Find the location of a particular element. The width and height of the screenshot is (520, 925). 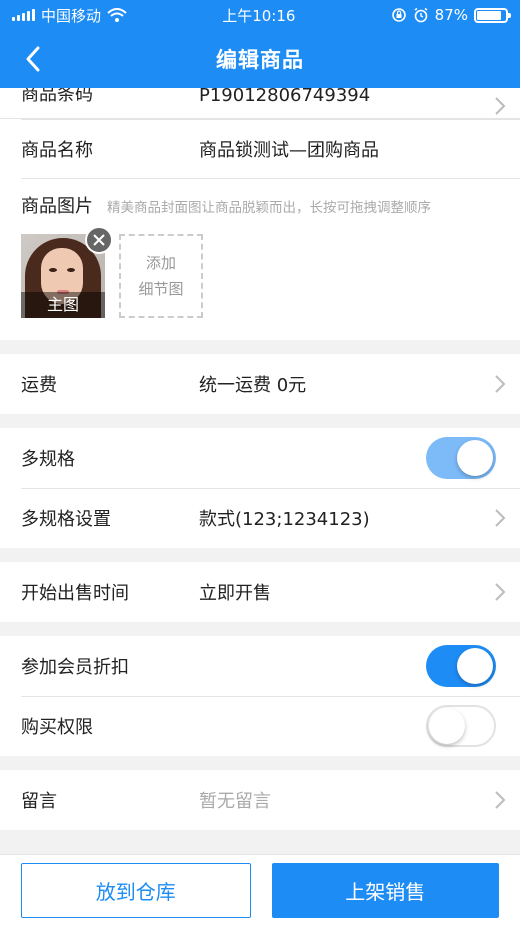

shipping-row: 运费 统一运费 0元 is located at coordinates (260, 384).